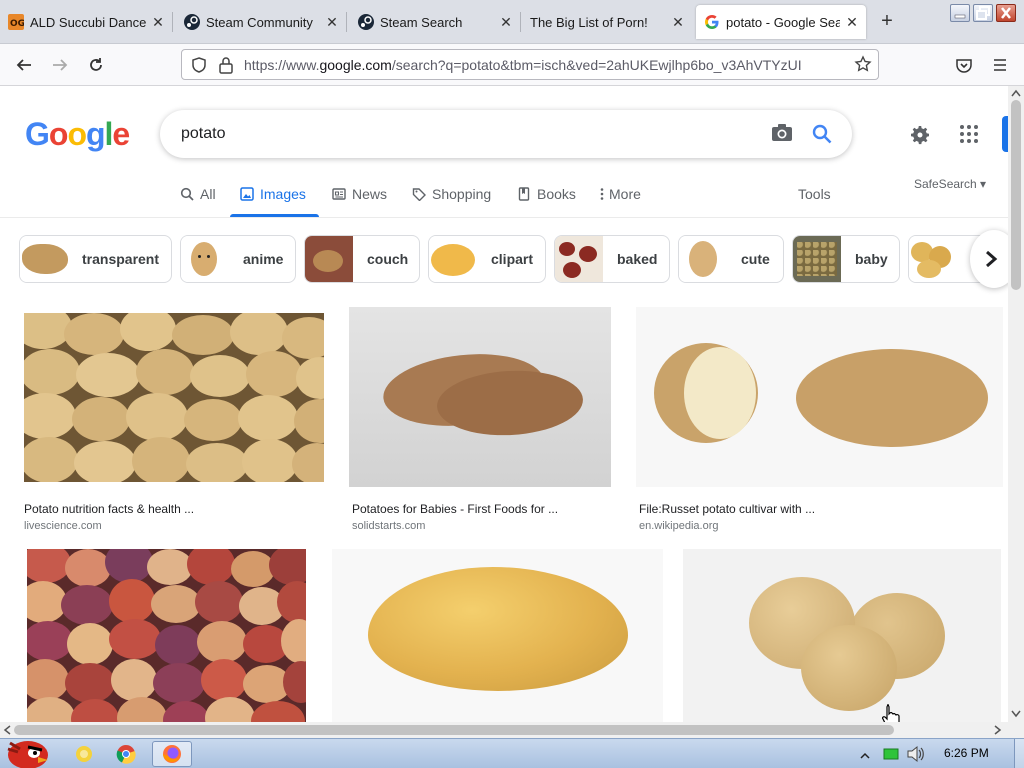 This screenshot has height=768, width=1024. I want to click on chip-cute: cute, so click(731, 259).